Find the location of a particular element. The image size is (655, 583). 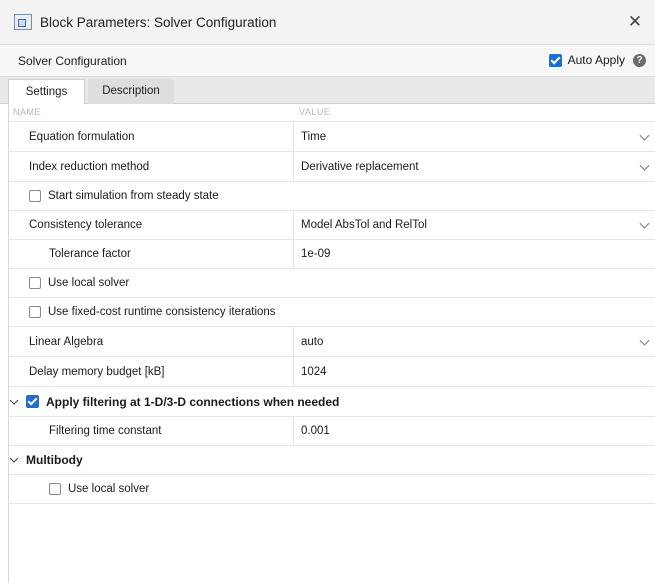

section-title: Multibody is located at coordinates (54, 460).